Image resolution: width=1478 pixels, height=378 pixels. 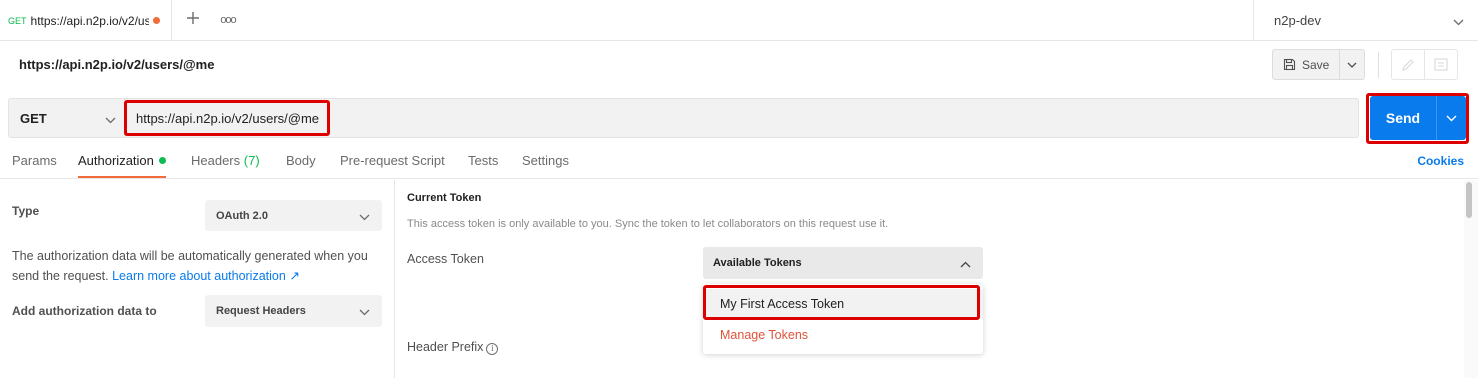 I want to click on tab-params: Params, so click(x=34, y=160).